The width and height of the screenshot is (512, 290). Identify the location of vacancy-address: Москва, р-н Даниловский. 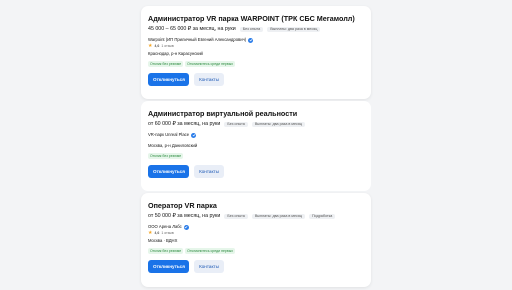
(173, 145).